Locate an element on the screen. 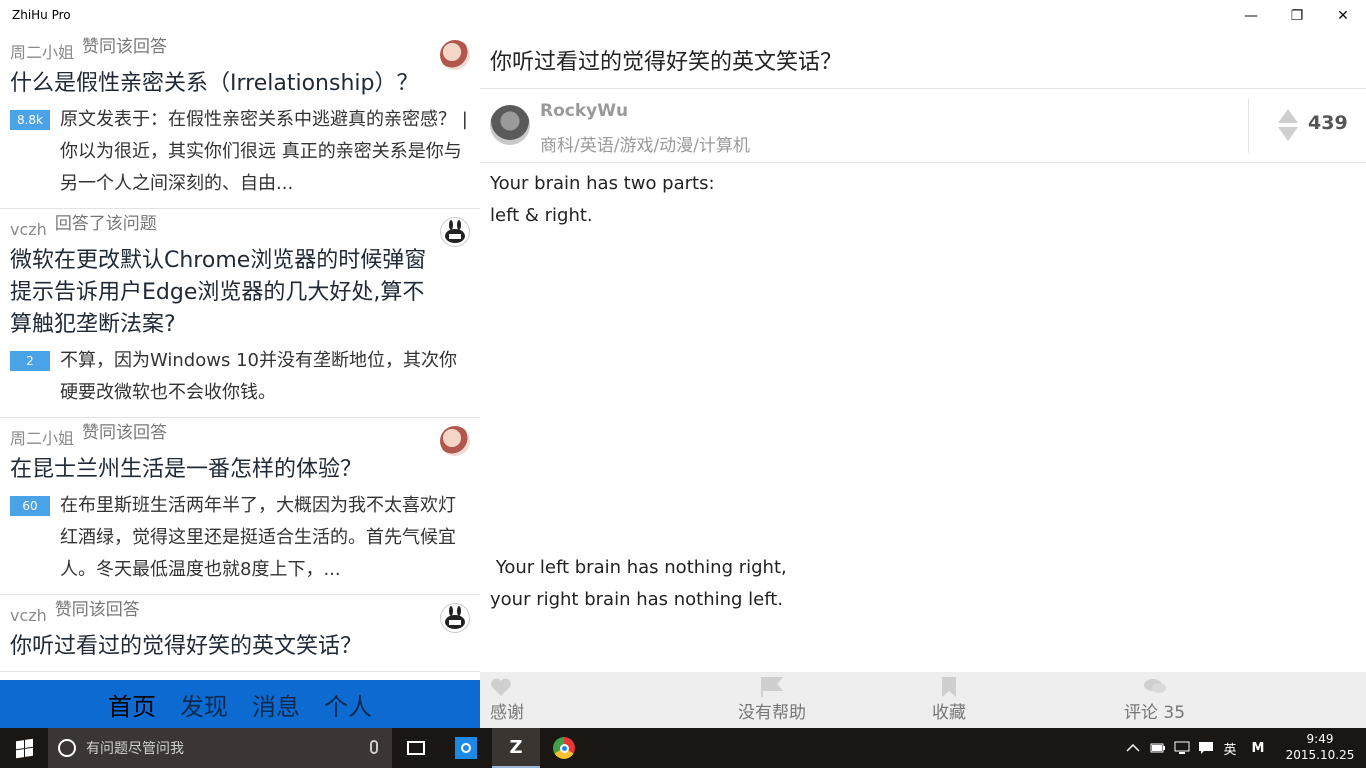 This screenshot has height=768, width=1366. taskbar-app-zhihu: Z is located at coordinates (516, 748).